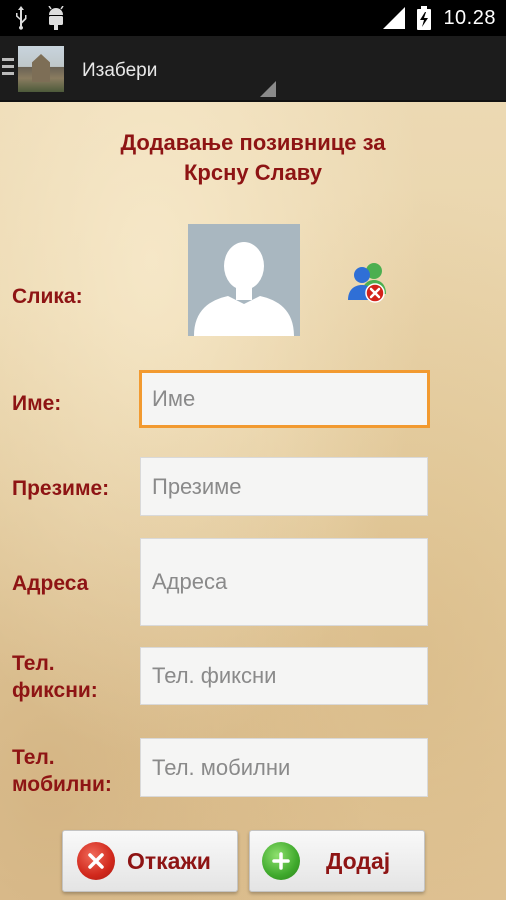 This screenshot has width=506, height=900. I want to click on address-input, so click(284, 582).